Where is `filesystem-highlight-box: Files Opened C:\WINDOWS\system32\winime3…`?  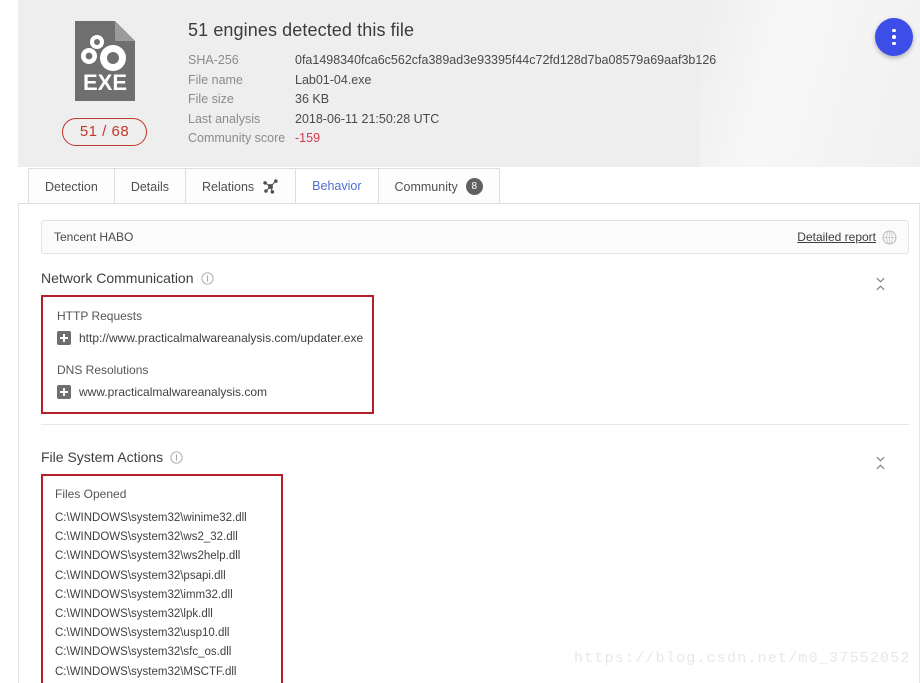 filesystem-highlight-box: Files Opened C:\WINDOWS\system32\winime3… is located at coordinates (162, 578).